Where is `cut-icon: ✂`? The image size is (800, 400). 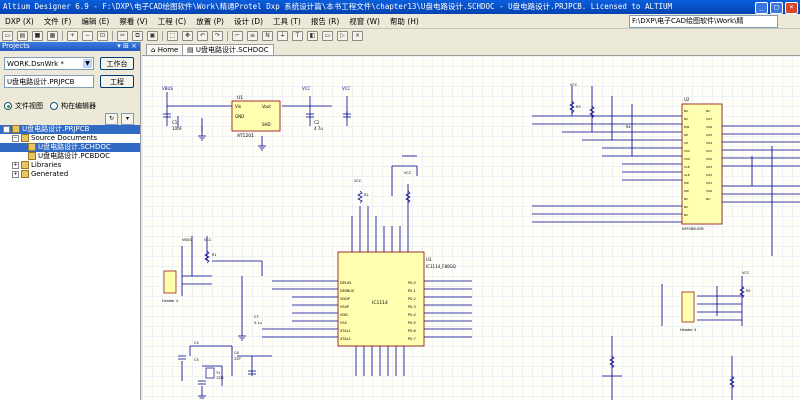 cut-icon: ✂ is located at coordinates (122, 35).